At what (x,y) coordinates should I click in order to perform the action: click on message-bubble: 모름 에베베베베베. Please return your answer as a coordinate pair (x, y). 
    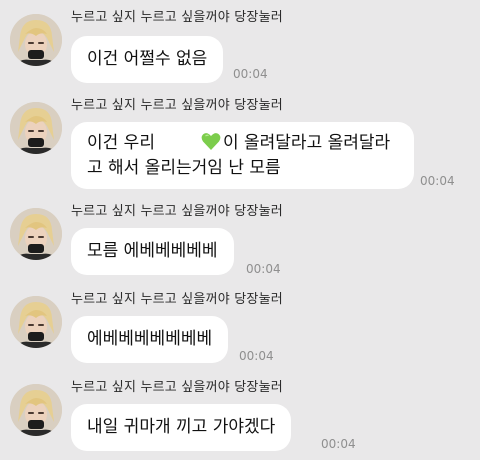
    Looking at the image, I should click on (152, 251).